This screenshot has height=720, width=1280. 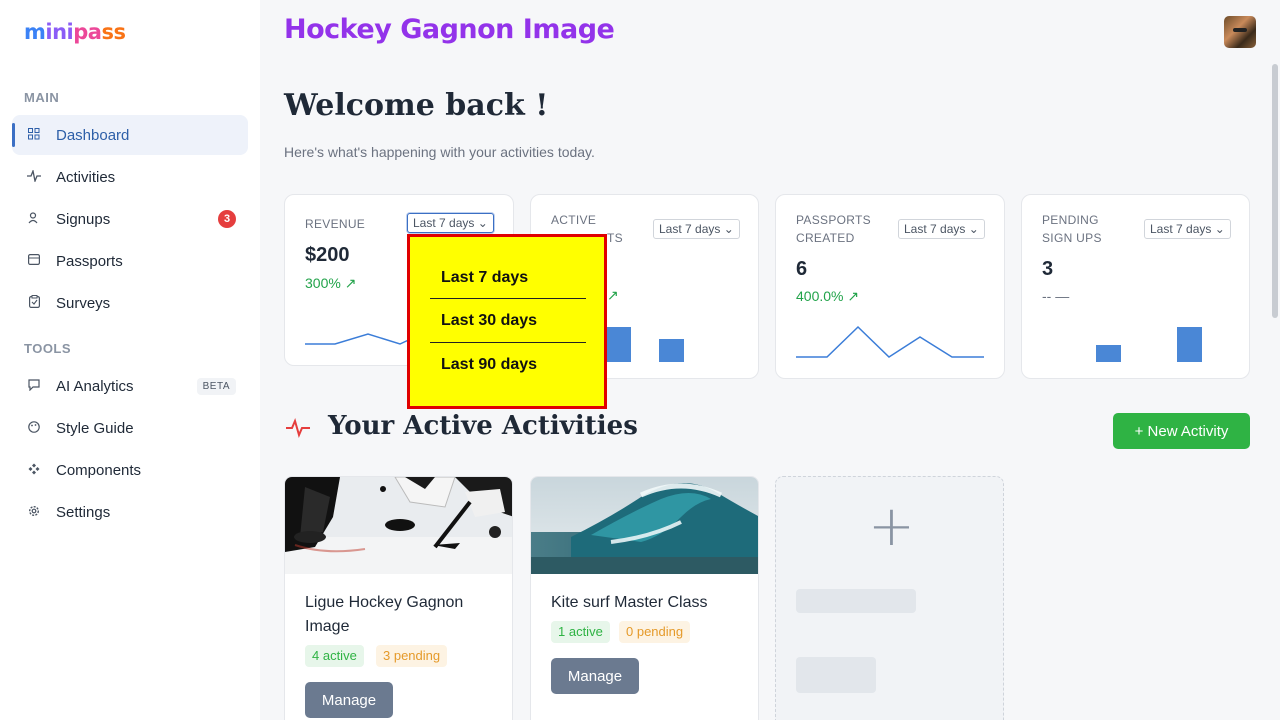 What do you see at coordinates (508, 278) in the screenshot?
I see `dropdown-option-last-7-days: Last 7 days` at bounding box center [508, 278].